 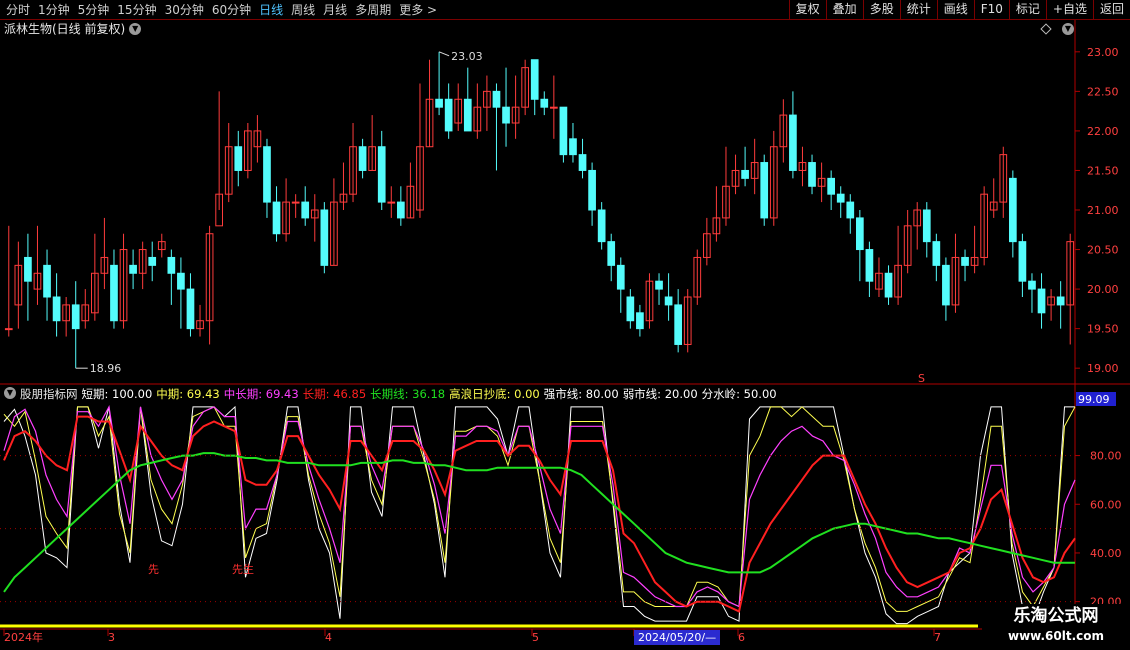 I want to click on legend-item: 高浪日抄底: 0.00, so click(x=494, y=394).